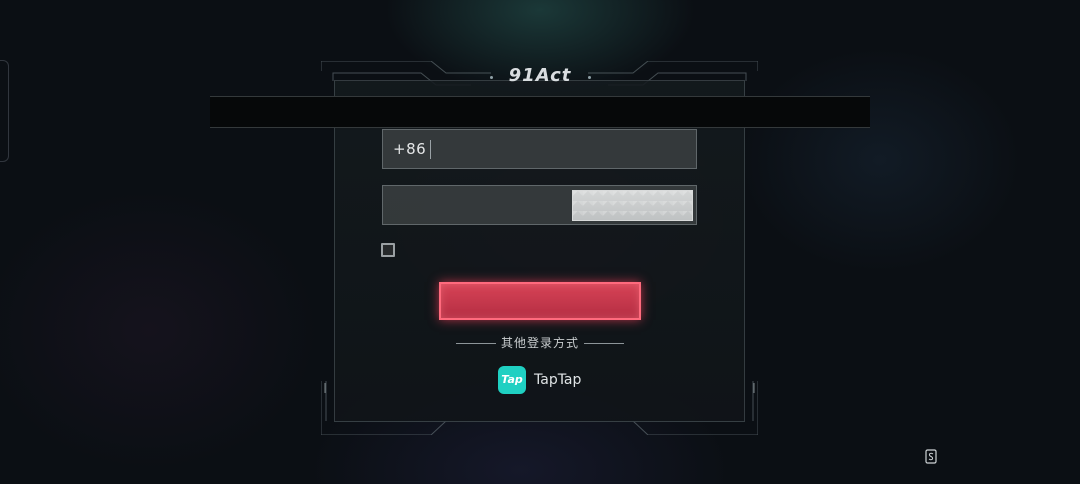 The width and height of the screenshot is (1080, 484). I want to click on divider-line-left, so click(476, 343).